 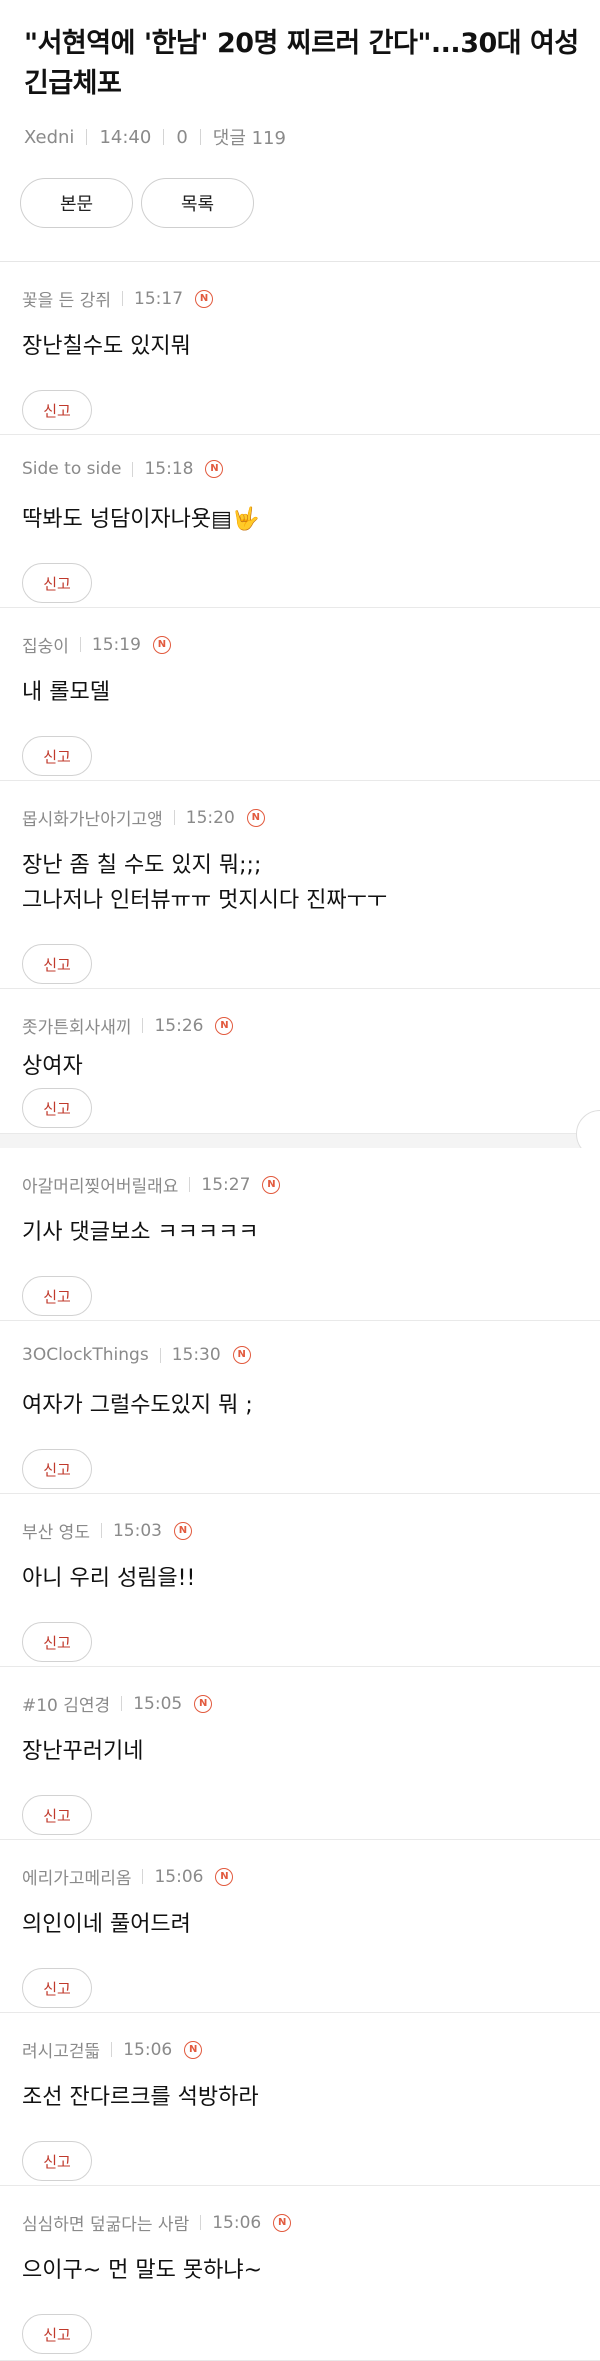 What do you see at coordinates (300, 348) in the screenshot?
I see `comment-item: 꽃을 든 강쥐 15:17 N 장난칠수도 있지뭐 신고` at bounding box center [300, 348].